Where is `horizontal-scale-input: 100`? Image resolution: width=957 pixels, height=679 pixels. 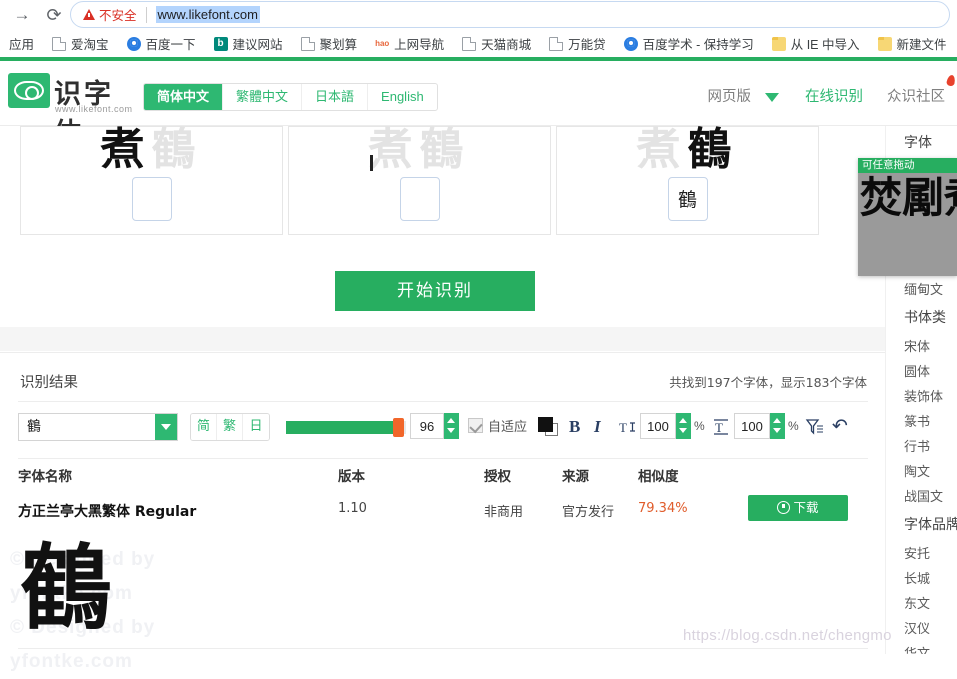
horizontal-scale-input: 100 is located at coordinates (658, 426).